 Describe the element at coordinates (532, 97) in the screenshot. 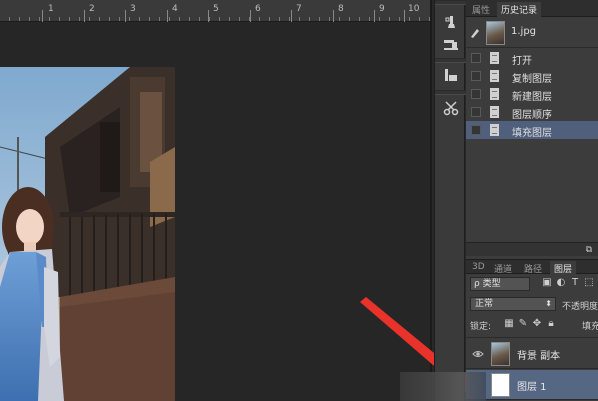

I see `history-item-label: 新建图层` at that location.